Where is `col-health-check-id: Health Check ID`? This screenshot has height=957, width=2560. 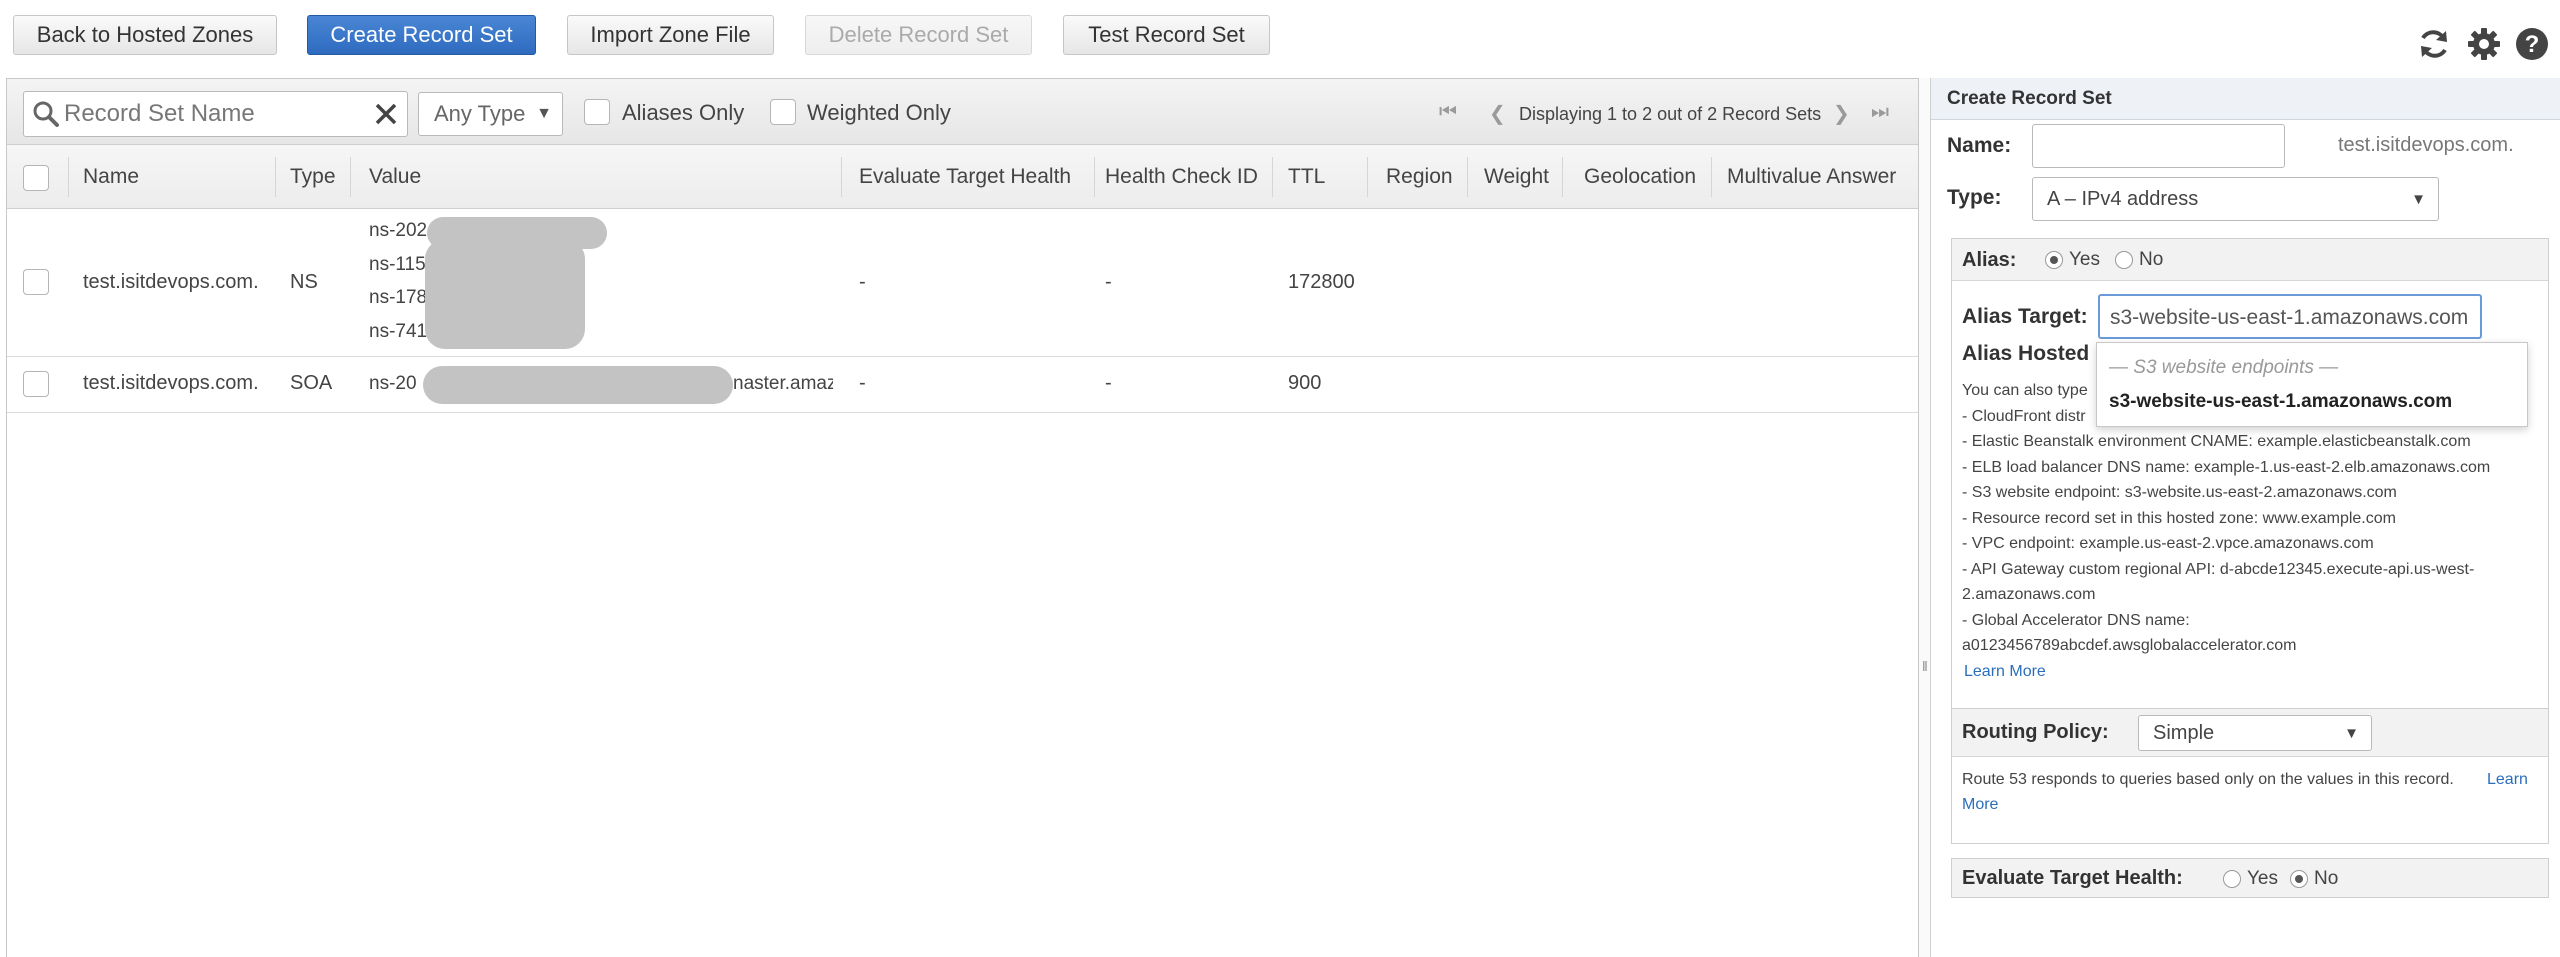 col-health-check-id: Health Check ID is located at coordinates (1181, 177).